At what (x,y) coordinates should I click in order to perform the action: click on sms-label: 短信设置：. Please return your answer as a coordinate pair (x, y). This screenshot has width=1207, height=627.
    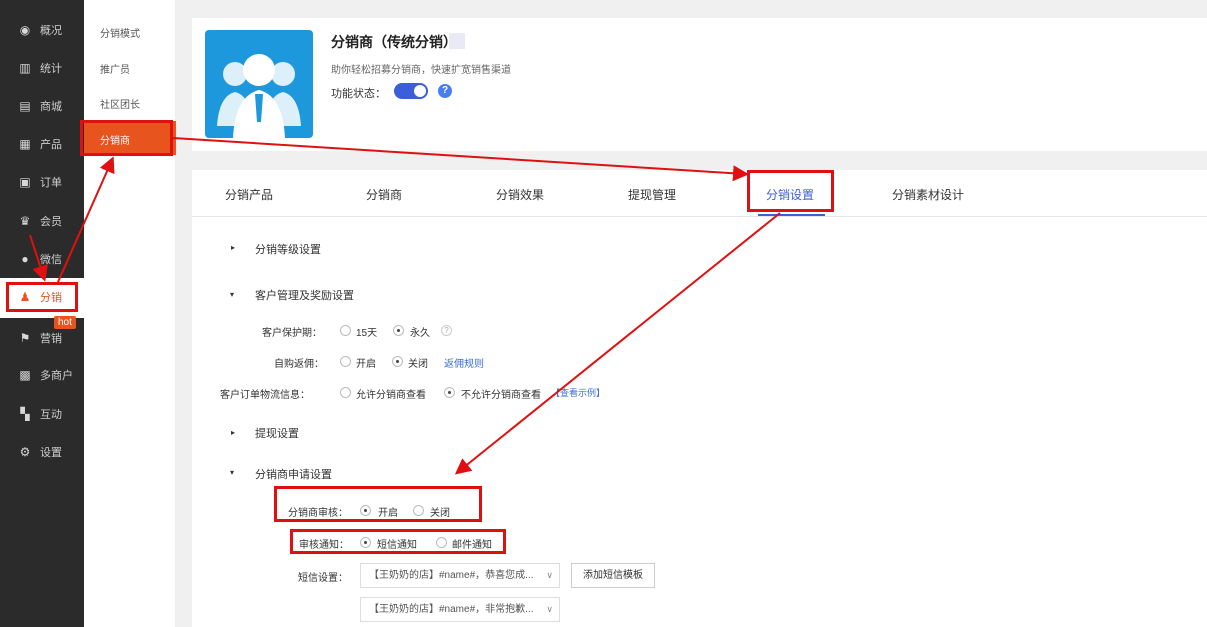
    Looking at the image, I should click on (323, 578).